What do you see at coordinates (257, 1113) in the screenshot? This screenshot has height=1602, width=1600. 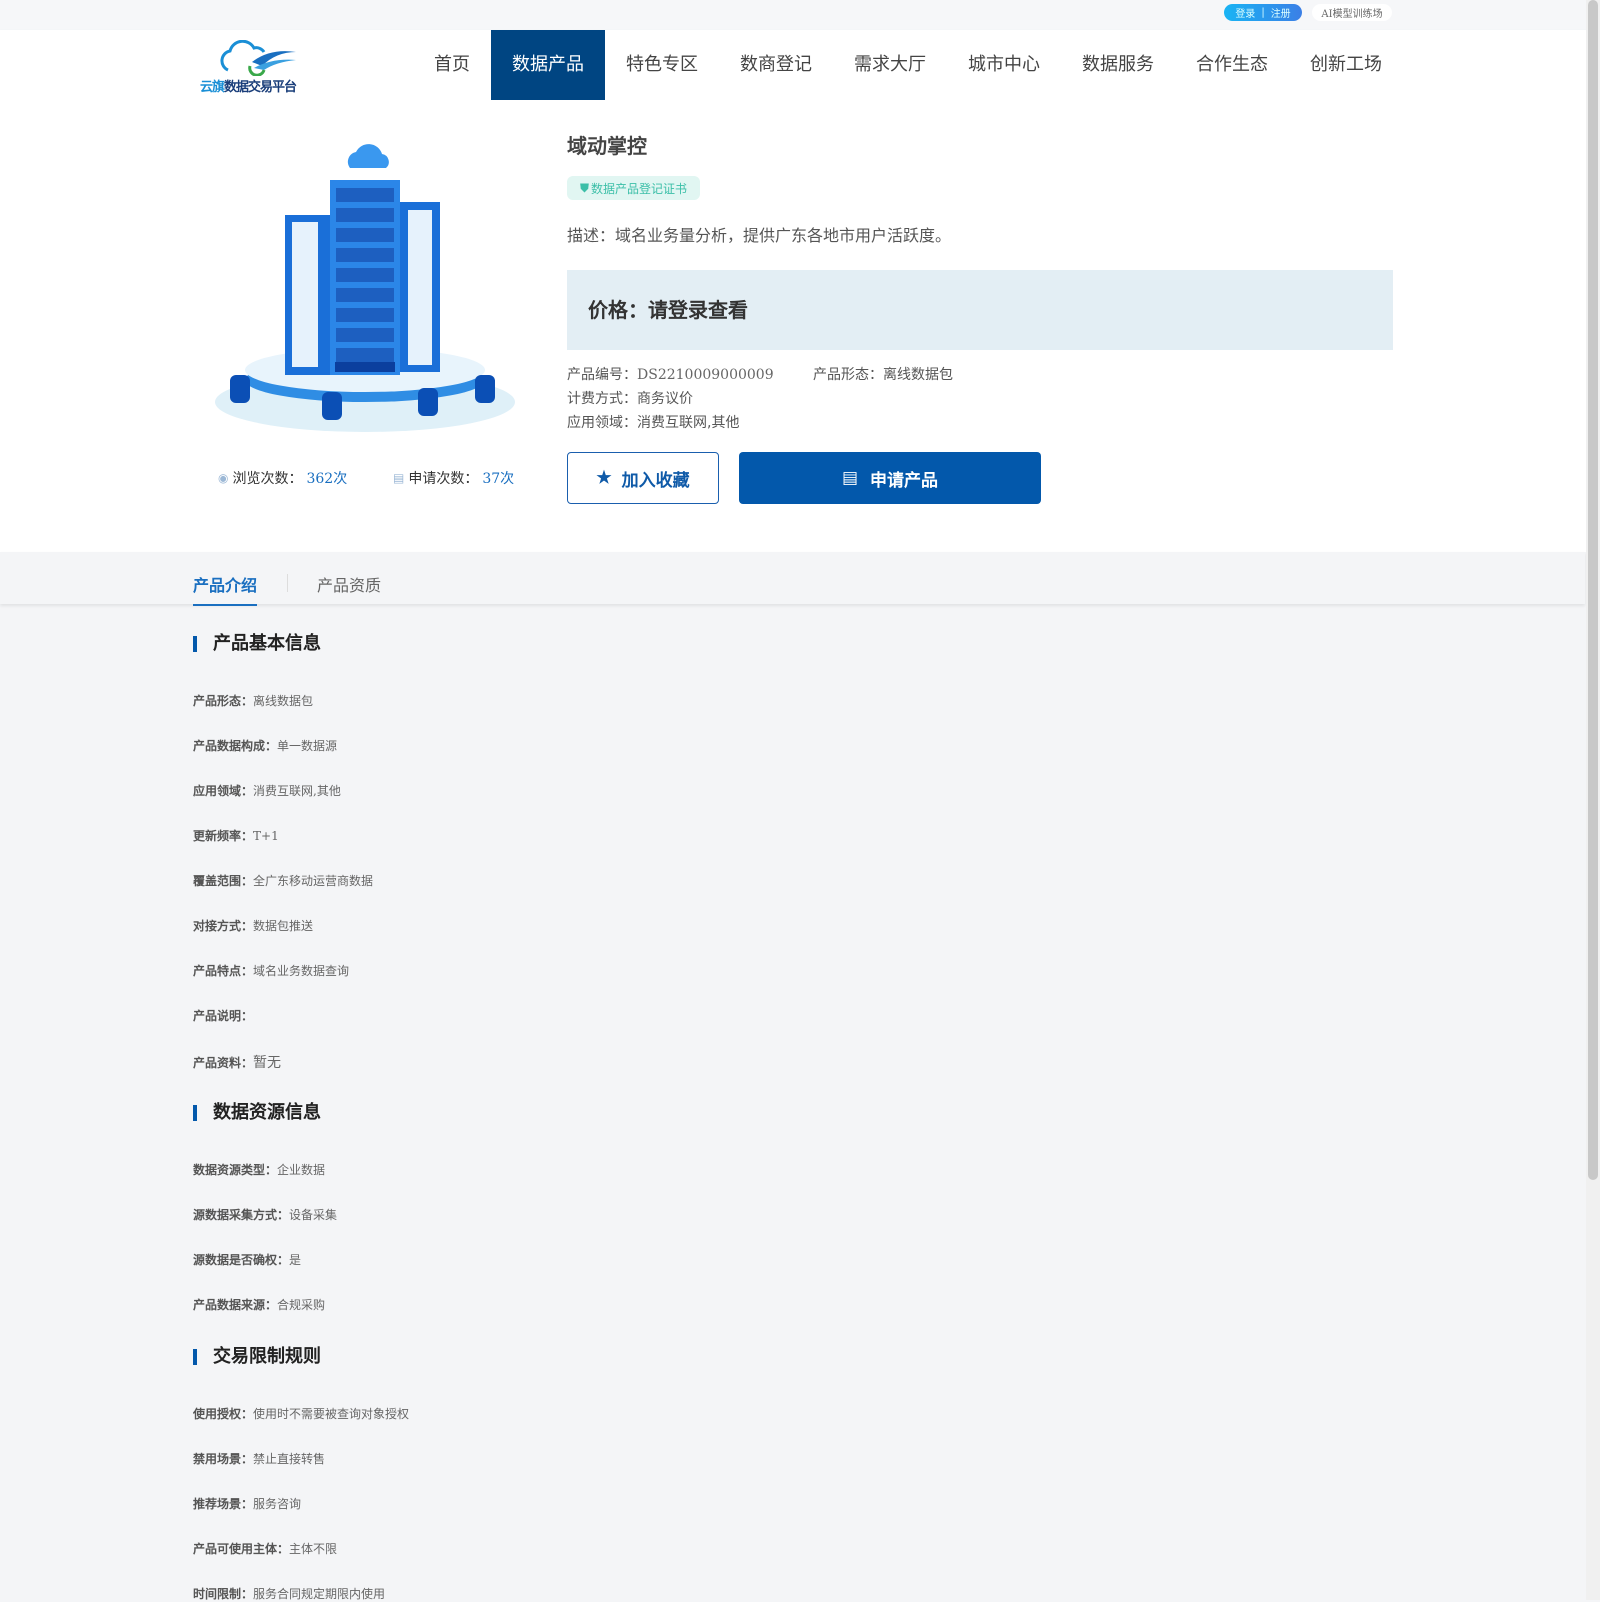 I see `section-heading: 数据资源信息` at bounding box center [257, 1113].